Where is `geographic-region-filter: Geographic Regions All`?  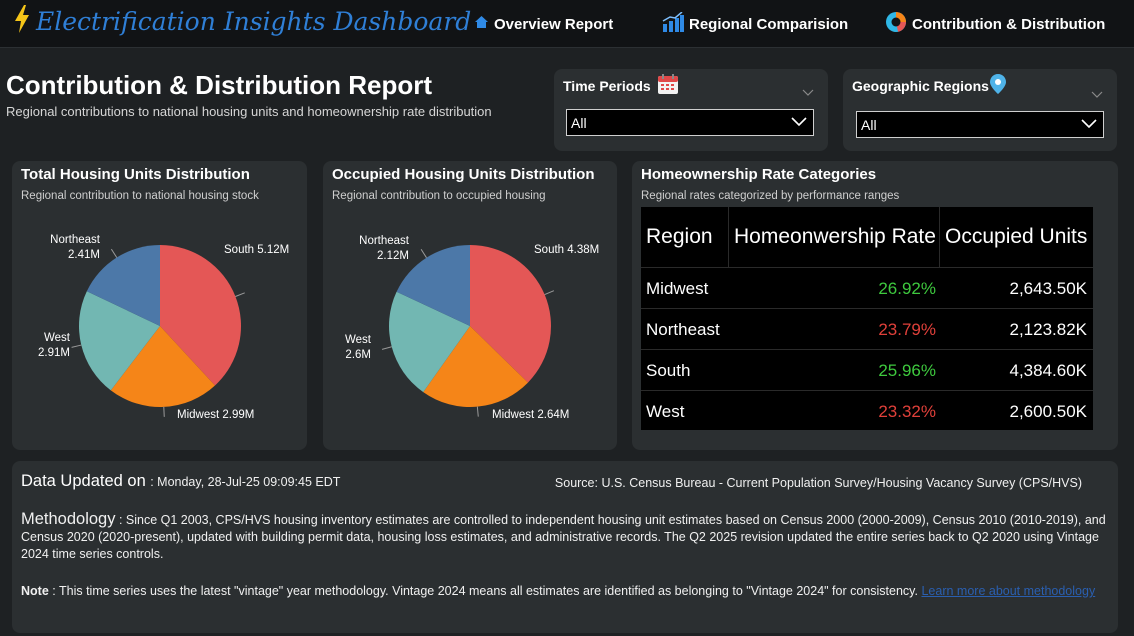 geographic-region-filter: Geographic Regions All is located at coordinates (980, 110).